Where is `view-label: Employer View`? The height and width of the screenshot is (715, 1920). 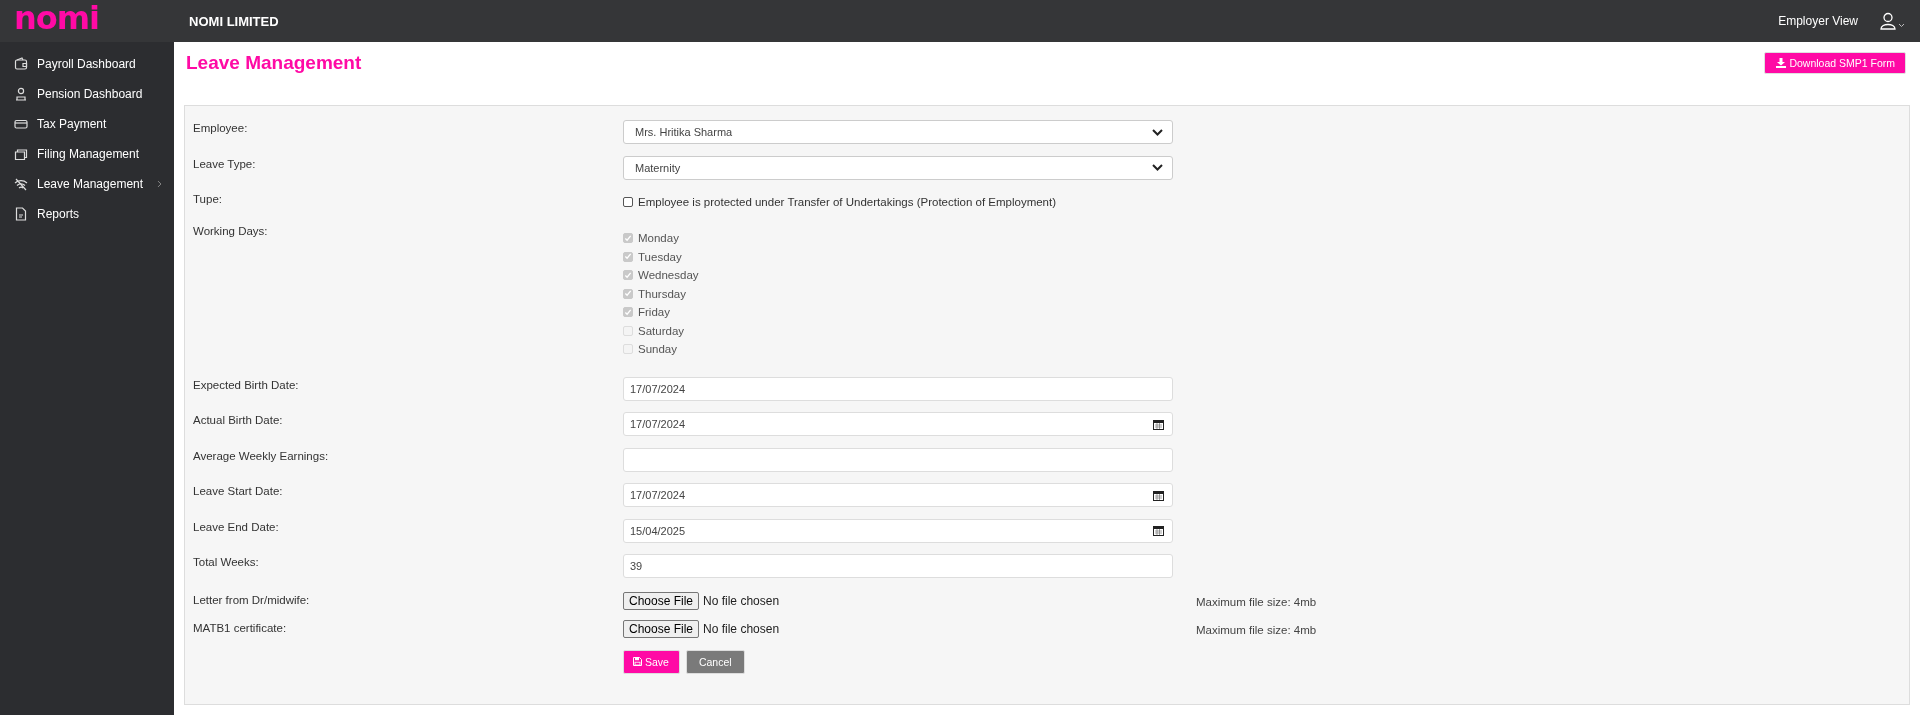
view-label: Employer View is located at coordinates (1818, 21).